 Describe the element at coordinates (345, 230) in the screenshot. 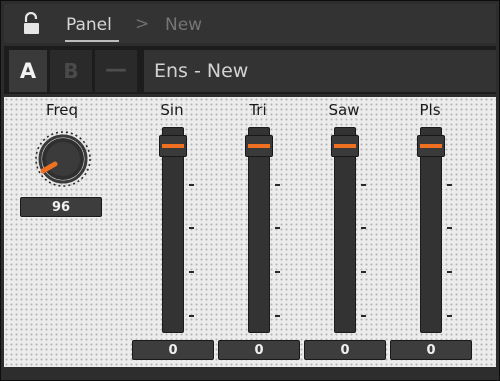

I see `saw-slider-track` at that location.